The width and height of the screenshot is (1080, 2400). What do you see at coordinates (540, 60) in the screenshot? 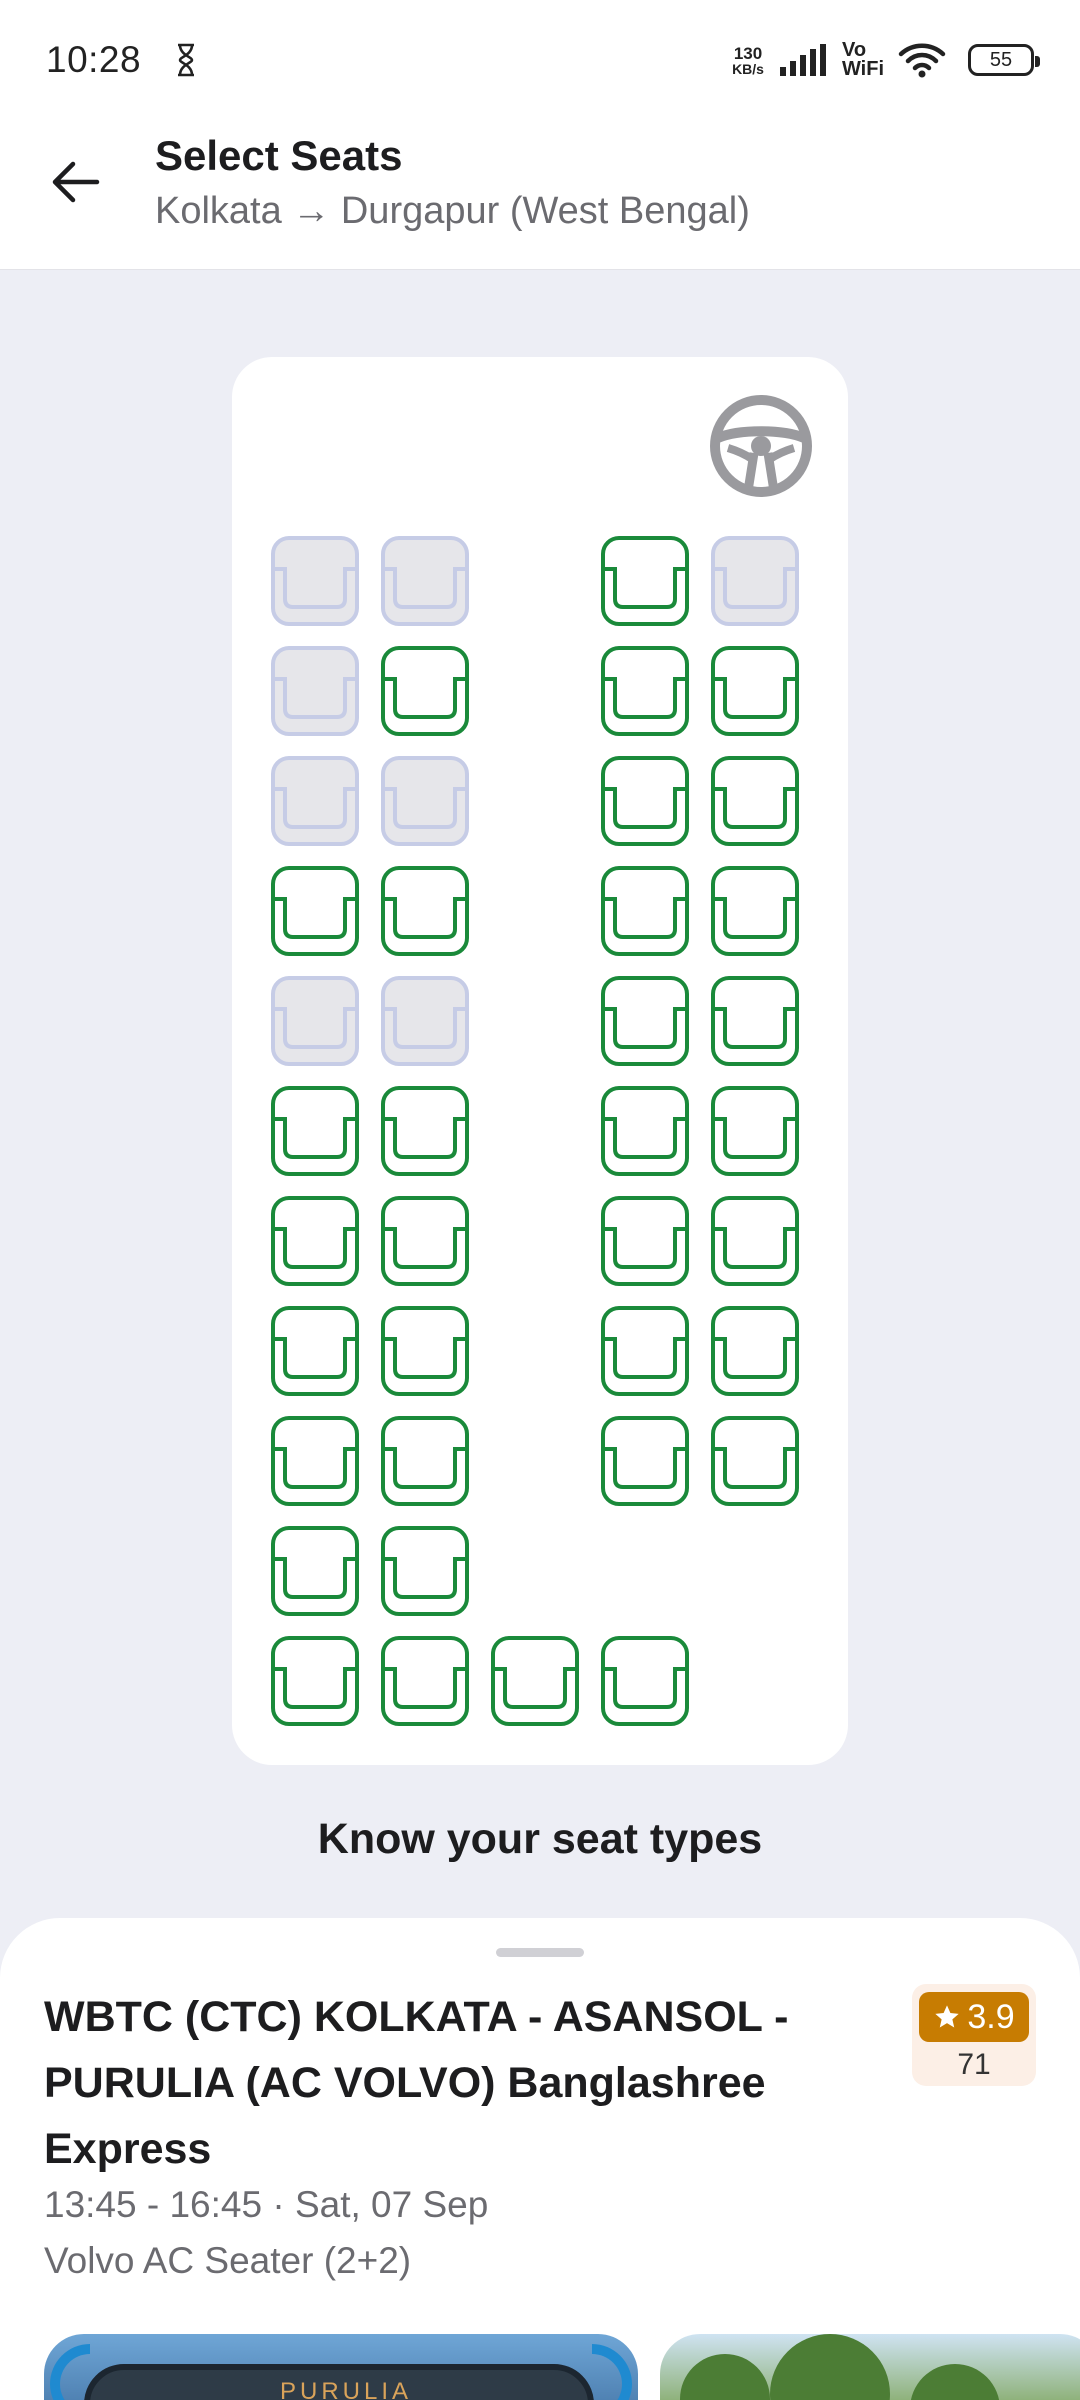
I see `status-bar: 10:28 130 KB/s Vo WiFi 55` at bounding box center [540, 60].